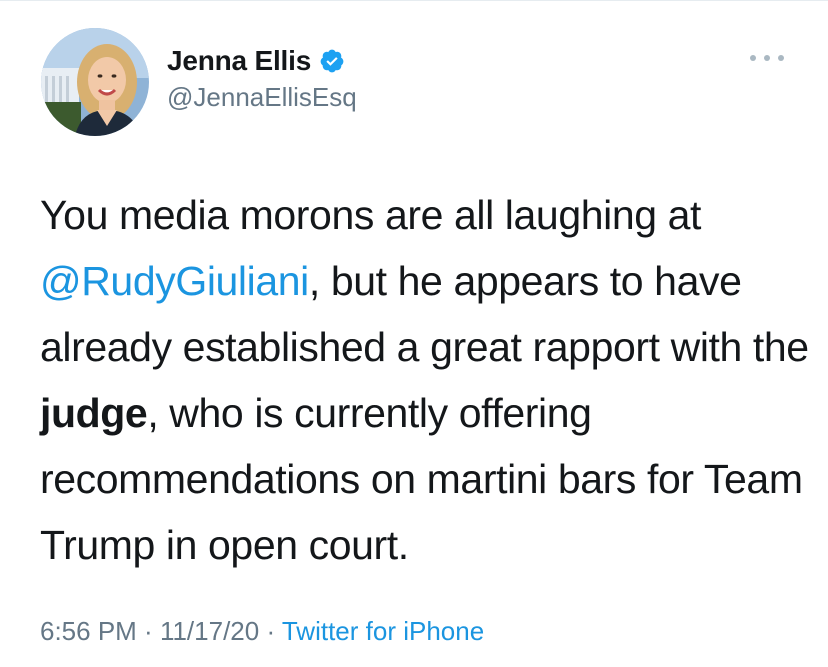 This screenshot has height=667, width=828. I want to click on avatar, so click(95, 82).